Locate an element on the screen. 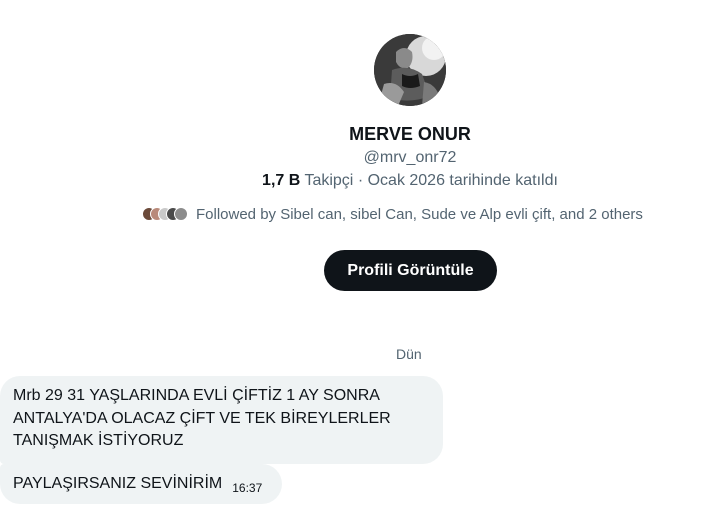  message-time: 16:37 is located at coordinates (247, 487).